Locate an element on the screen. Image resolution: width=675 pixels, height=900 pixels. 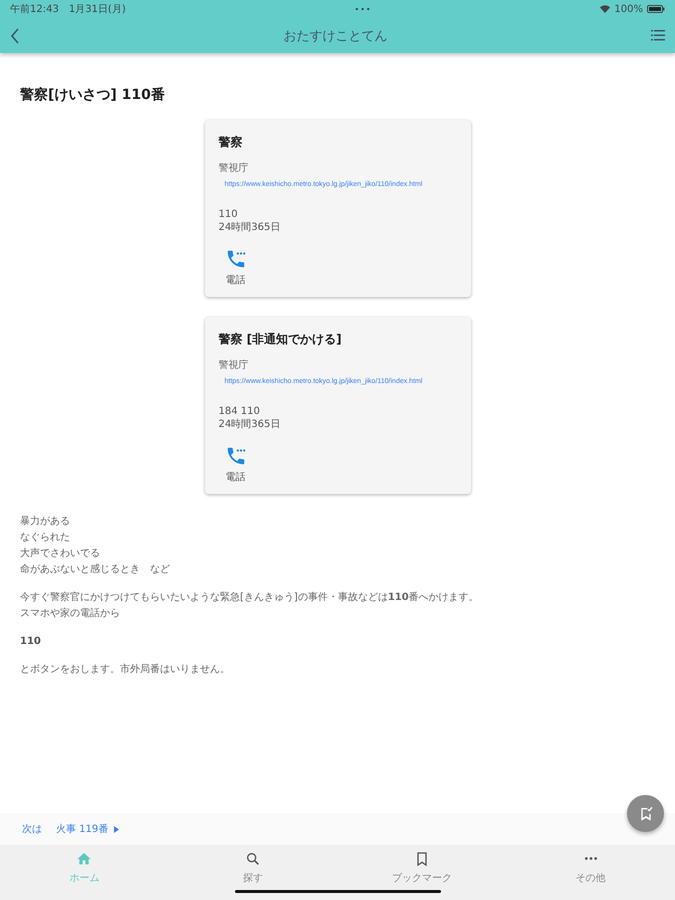
status-dots: ••• is located at coordinates (363, 9).